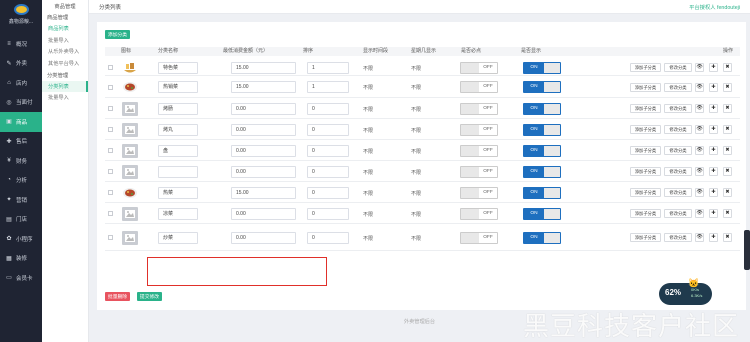 Image resolution: width=750 pixels, height=342 pixels. Describe the element at coordinates (21, 161) in the screenshot. I see `main-nav-item: ¥ 财务` at that location.